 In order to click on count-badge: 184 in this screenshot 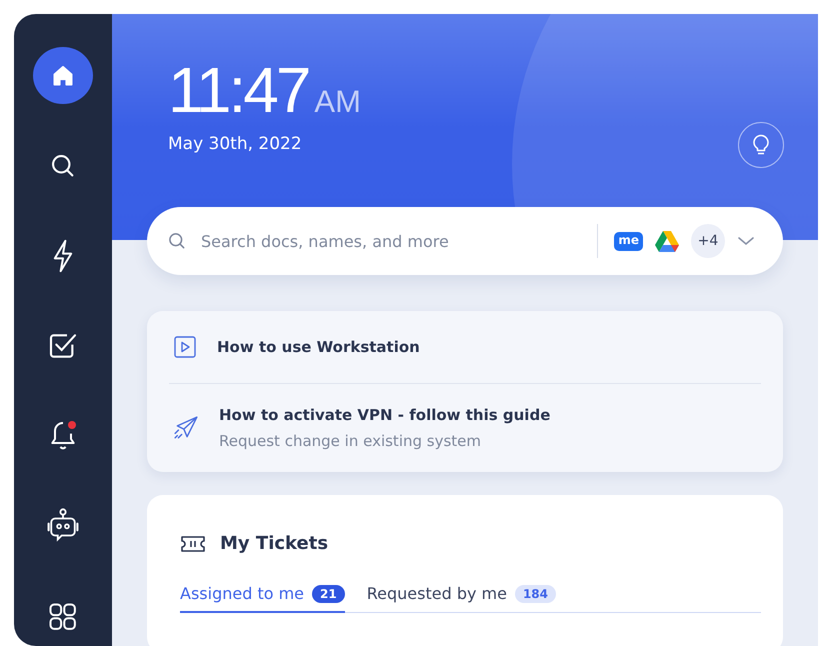, I will do `click(535, 593)`.